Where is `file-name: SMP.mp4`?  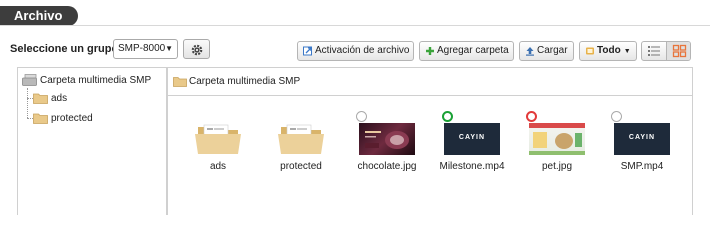 file-name: SMP.mp4 is located at coordinates (642, 166).